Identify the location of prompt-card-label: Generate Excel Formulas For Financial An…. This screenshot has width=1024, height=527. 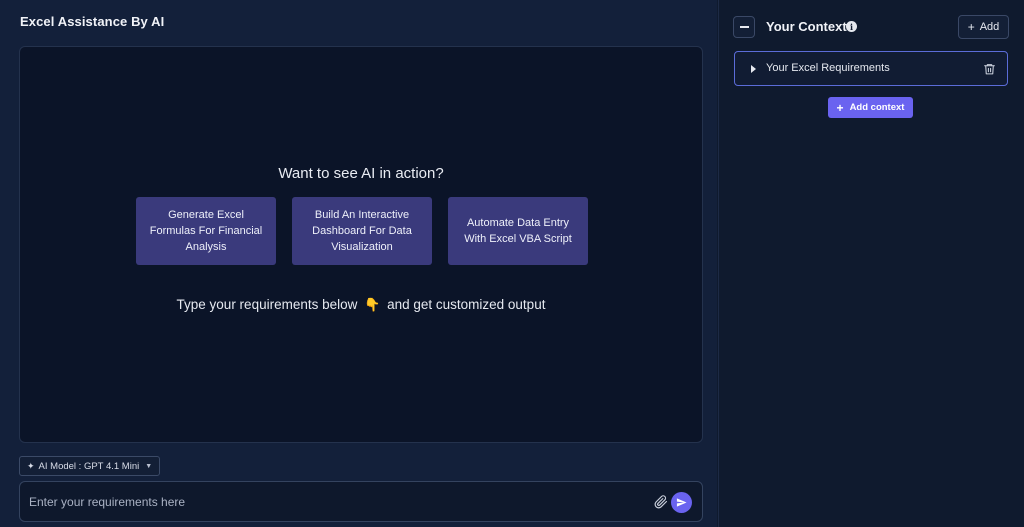
(206, 231).